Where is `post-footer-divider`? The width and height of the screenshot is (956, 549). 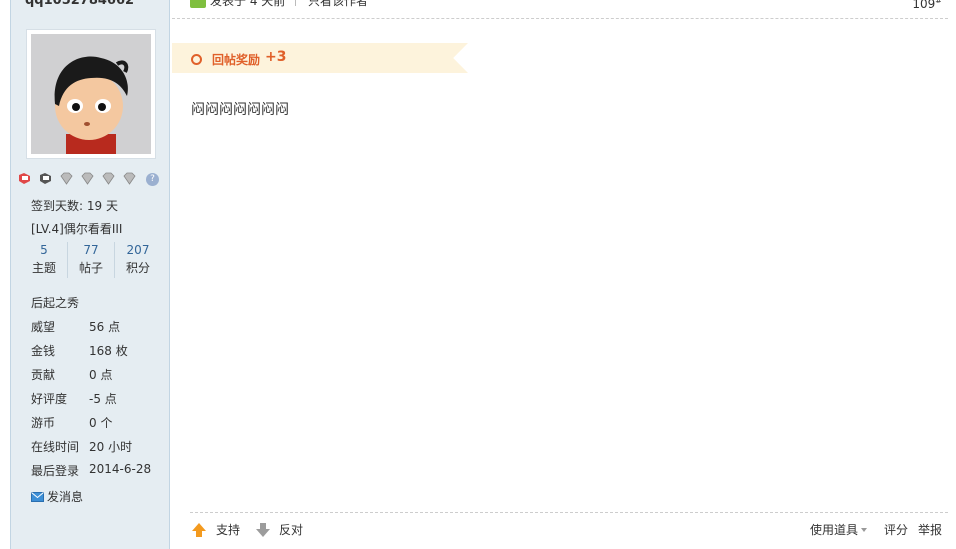
post-footer-divider is located at coordinates (569, 512).